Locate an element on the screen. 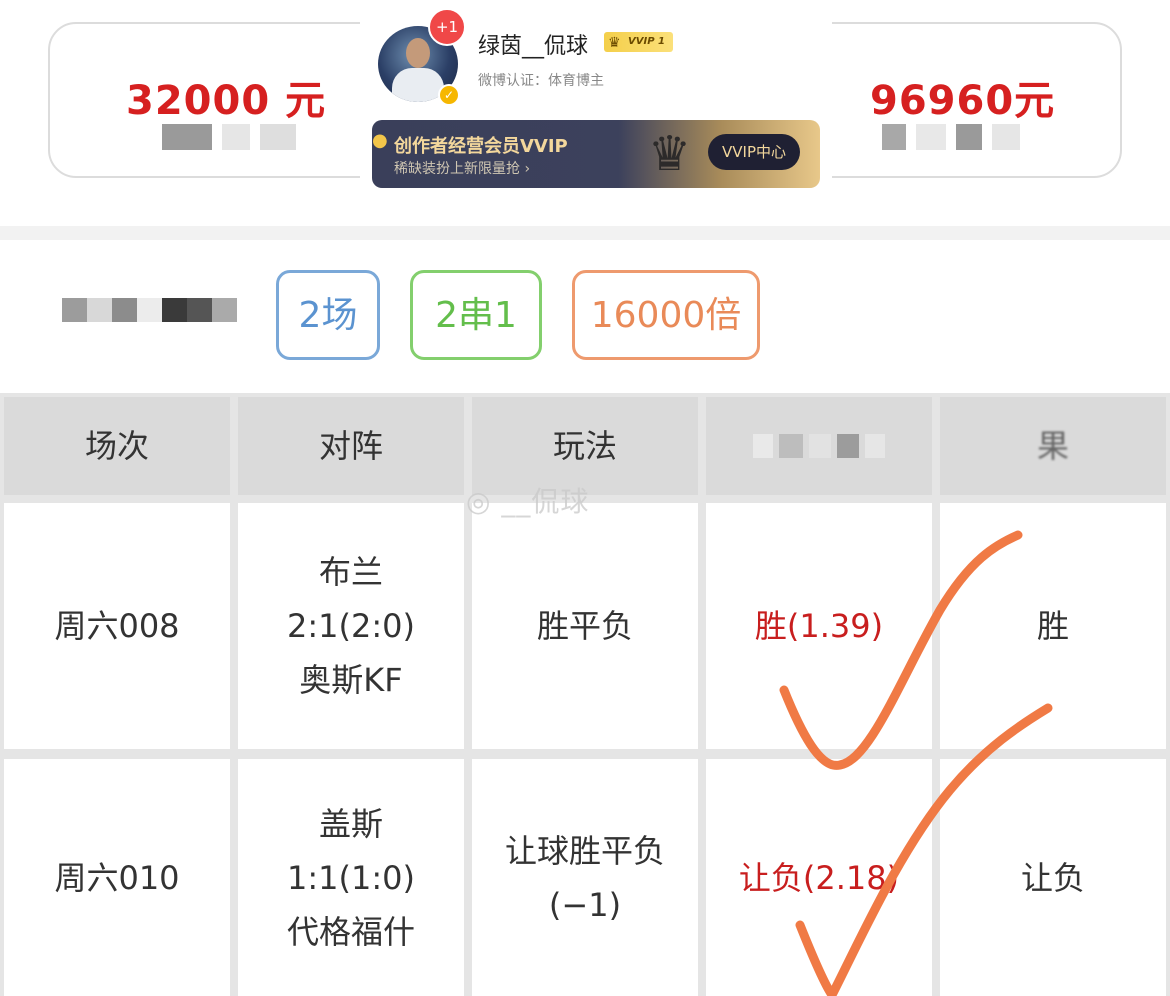 The height and width of the screenshot is (996, 1170). row1-match-no: 周六008 is located at coordinates (117, 626).